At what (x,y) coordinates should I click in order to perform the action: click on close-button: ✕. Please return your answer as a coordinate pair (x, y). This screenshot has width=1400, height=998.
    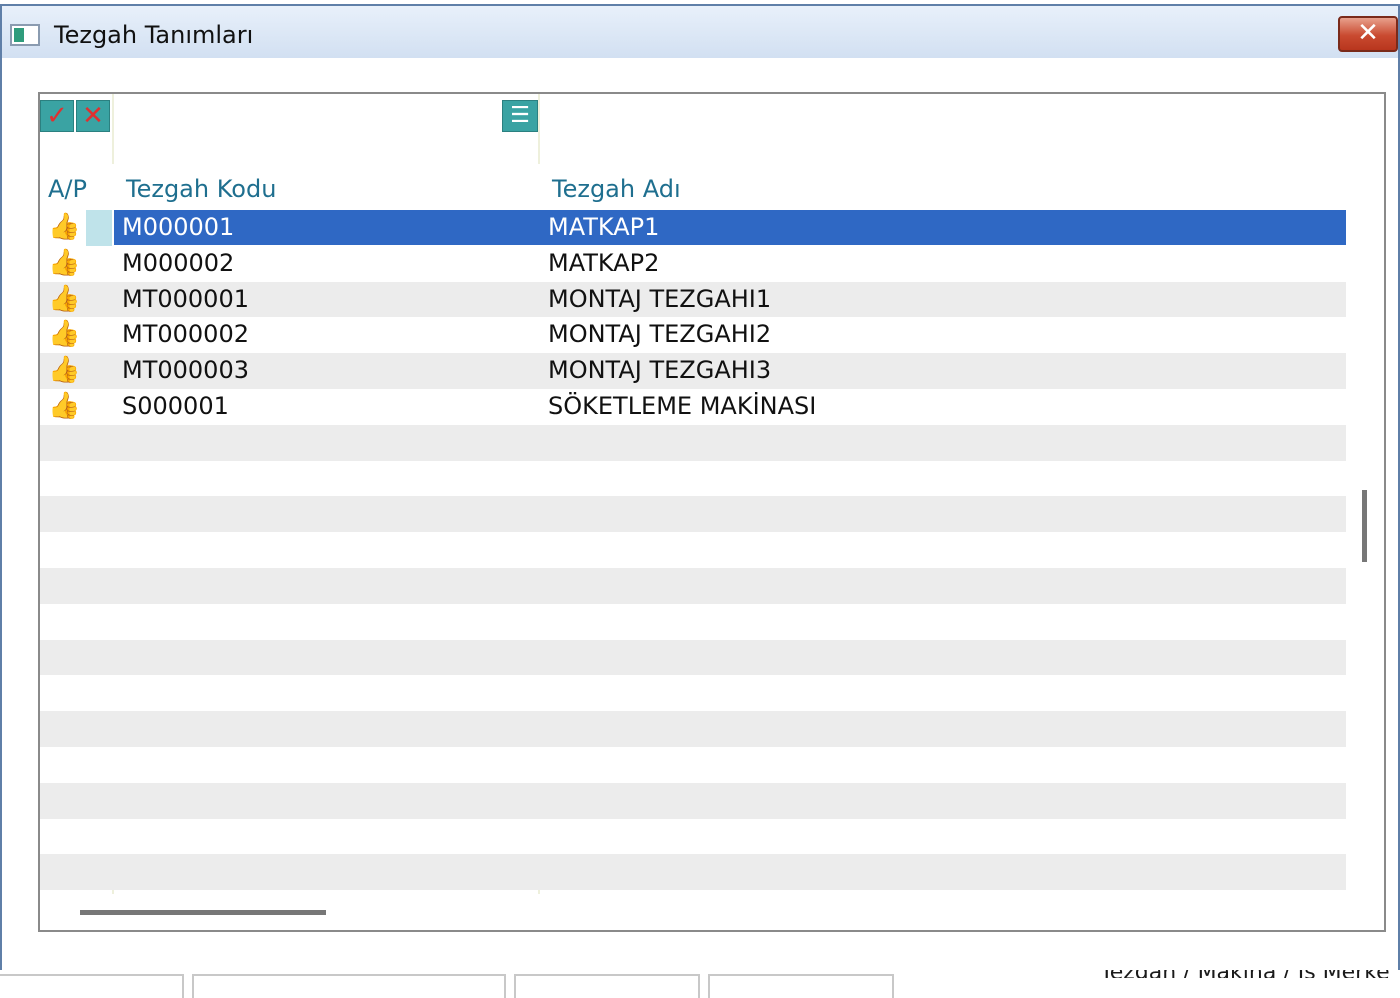
    Looking at the image, I should click on (1368, 34).